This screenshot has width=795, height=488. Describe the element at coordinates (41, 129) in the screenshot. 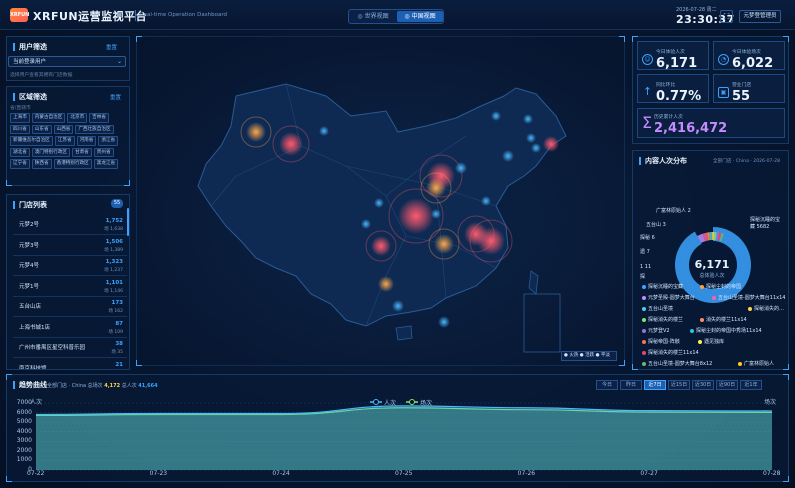

I see `region-chip: 山东省` at that location.